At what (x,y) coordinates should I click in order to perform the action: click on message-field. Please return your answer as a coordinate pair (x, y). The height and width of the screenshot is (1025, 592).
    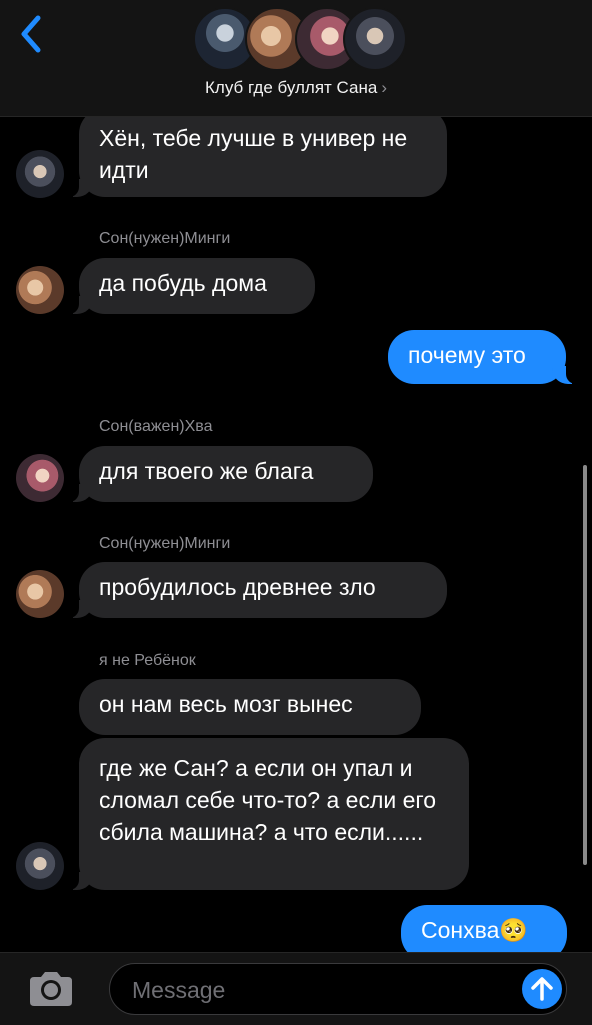
    Looking at the image, I should click on (338, 989).